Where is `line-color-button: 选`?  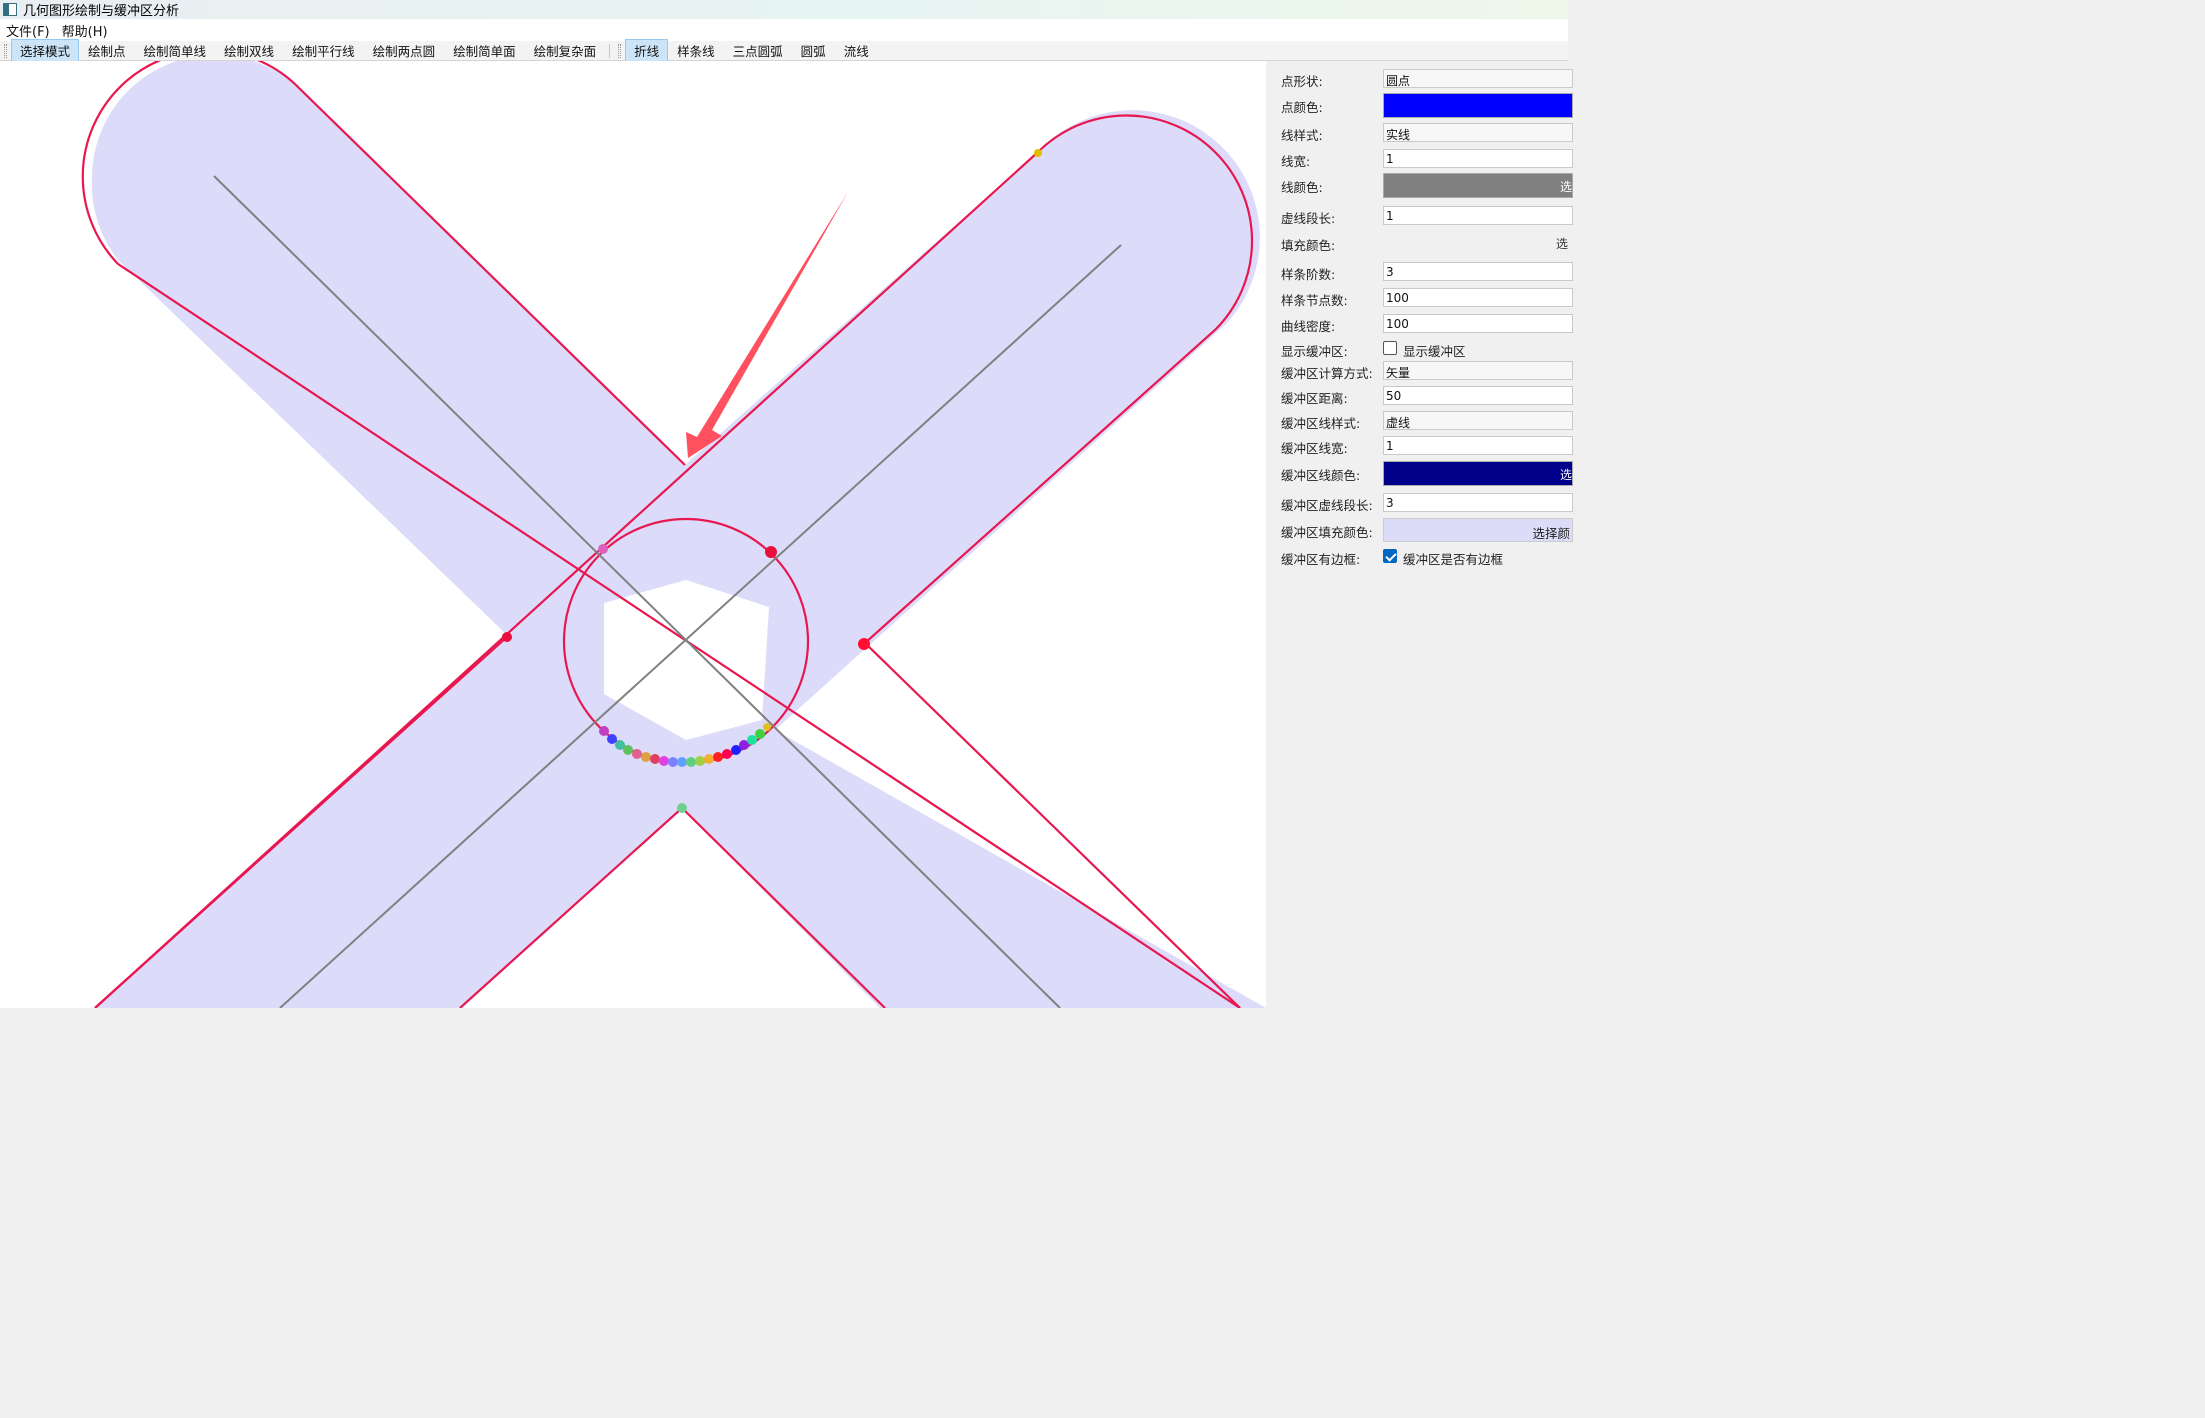 line-color-button: 选 is located at coordinates (1478, 185).